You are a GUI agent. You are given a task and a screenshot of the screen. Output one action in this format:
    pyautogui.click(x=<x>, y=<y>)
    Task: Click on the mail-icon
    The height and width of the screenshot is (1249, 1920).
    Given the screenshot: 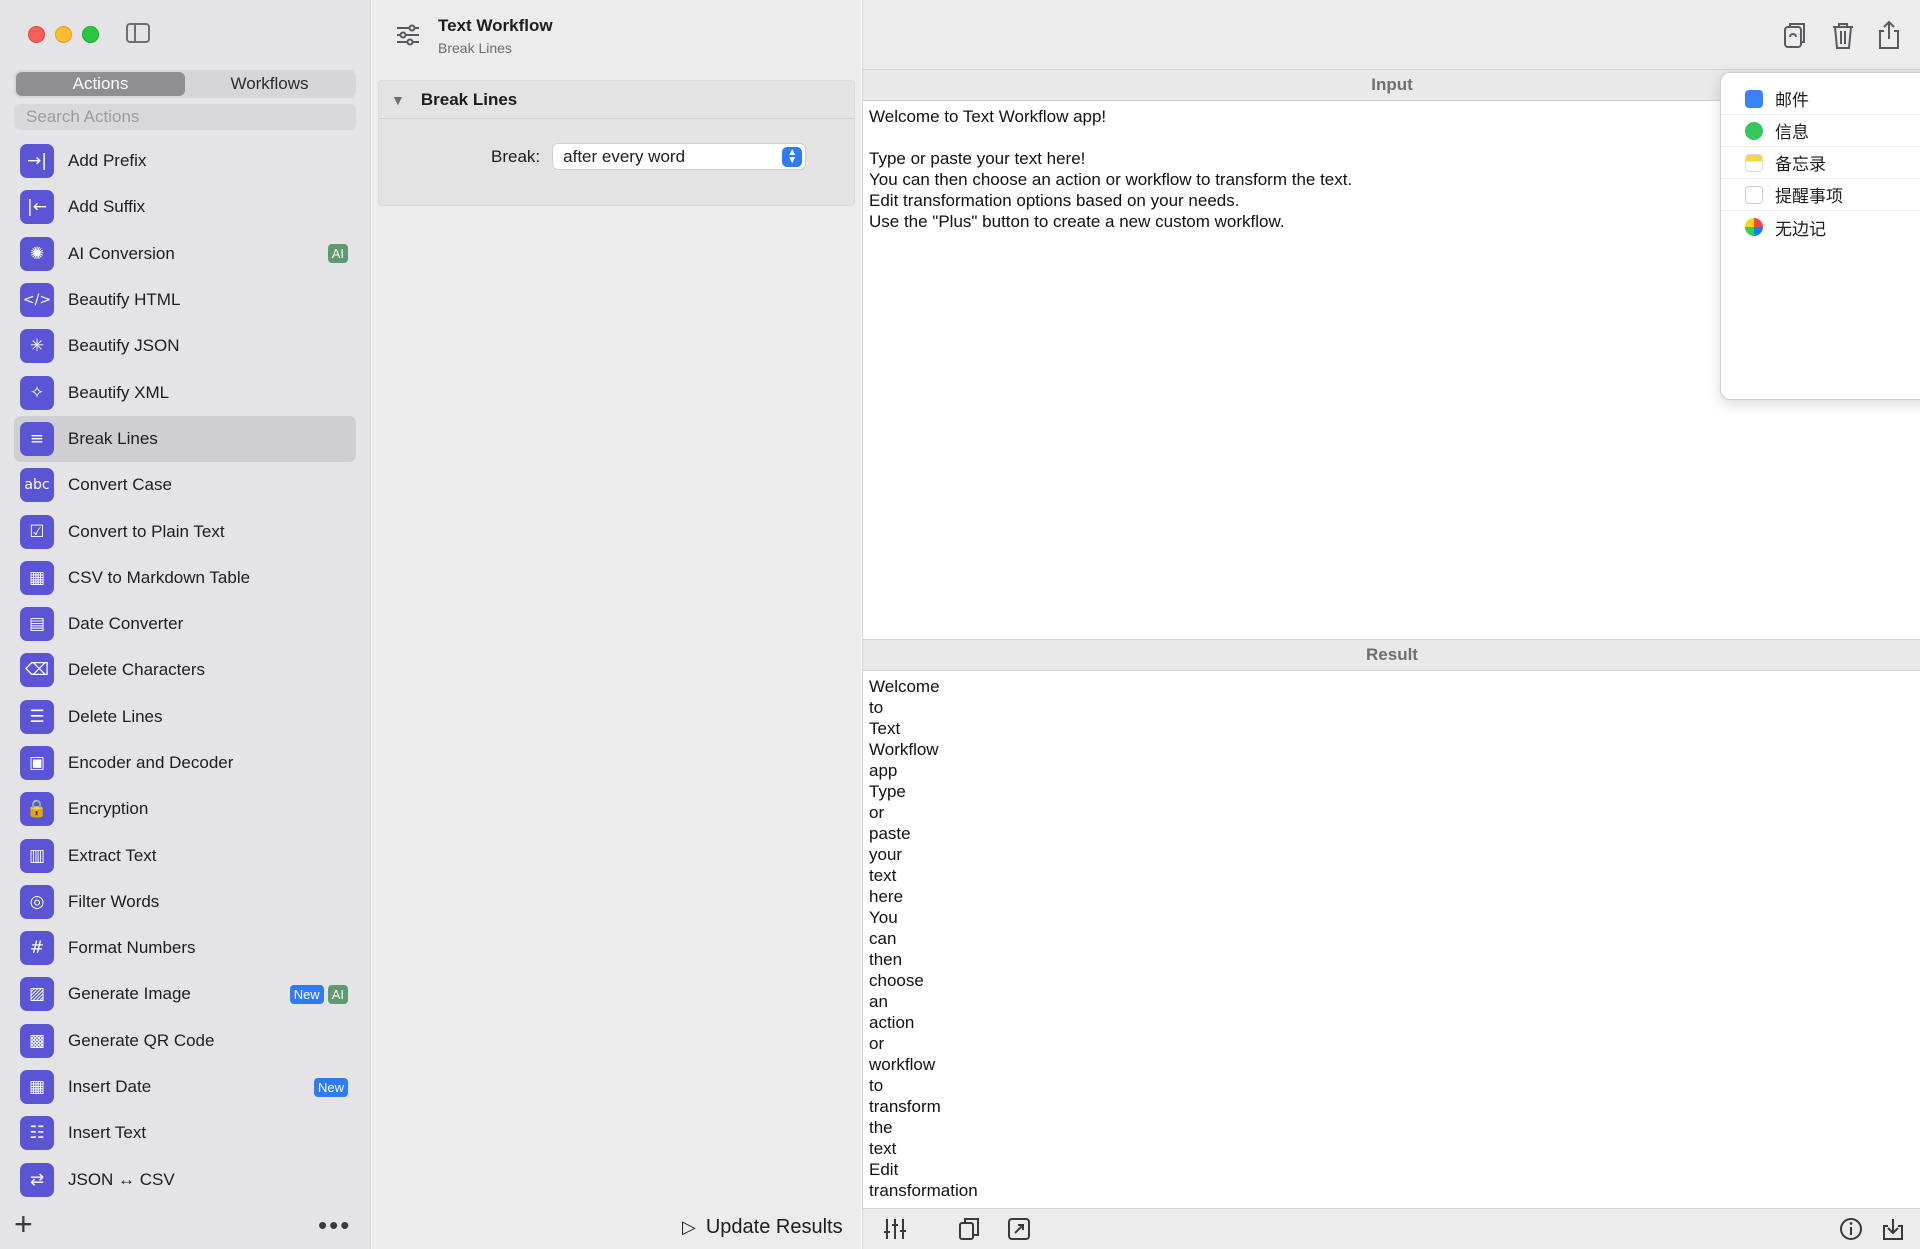 What is the action you would take?
    pyautogui.click(x=1754, y=98)
    